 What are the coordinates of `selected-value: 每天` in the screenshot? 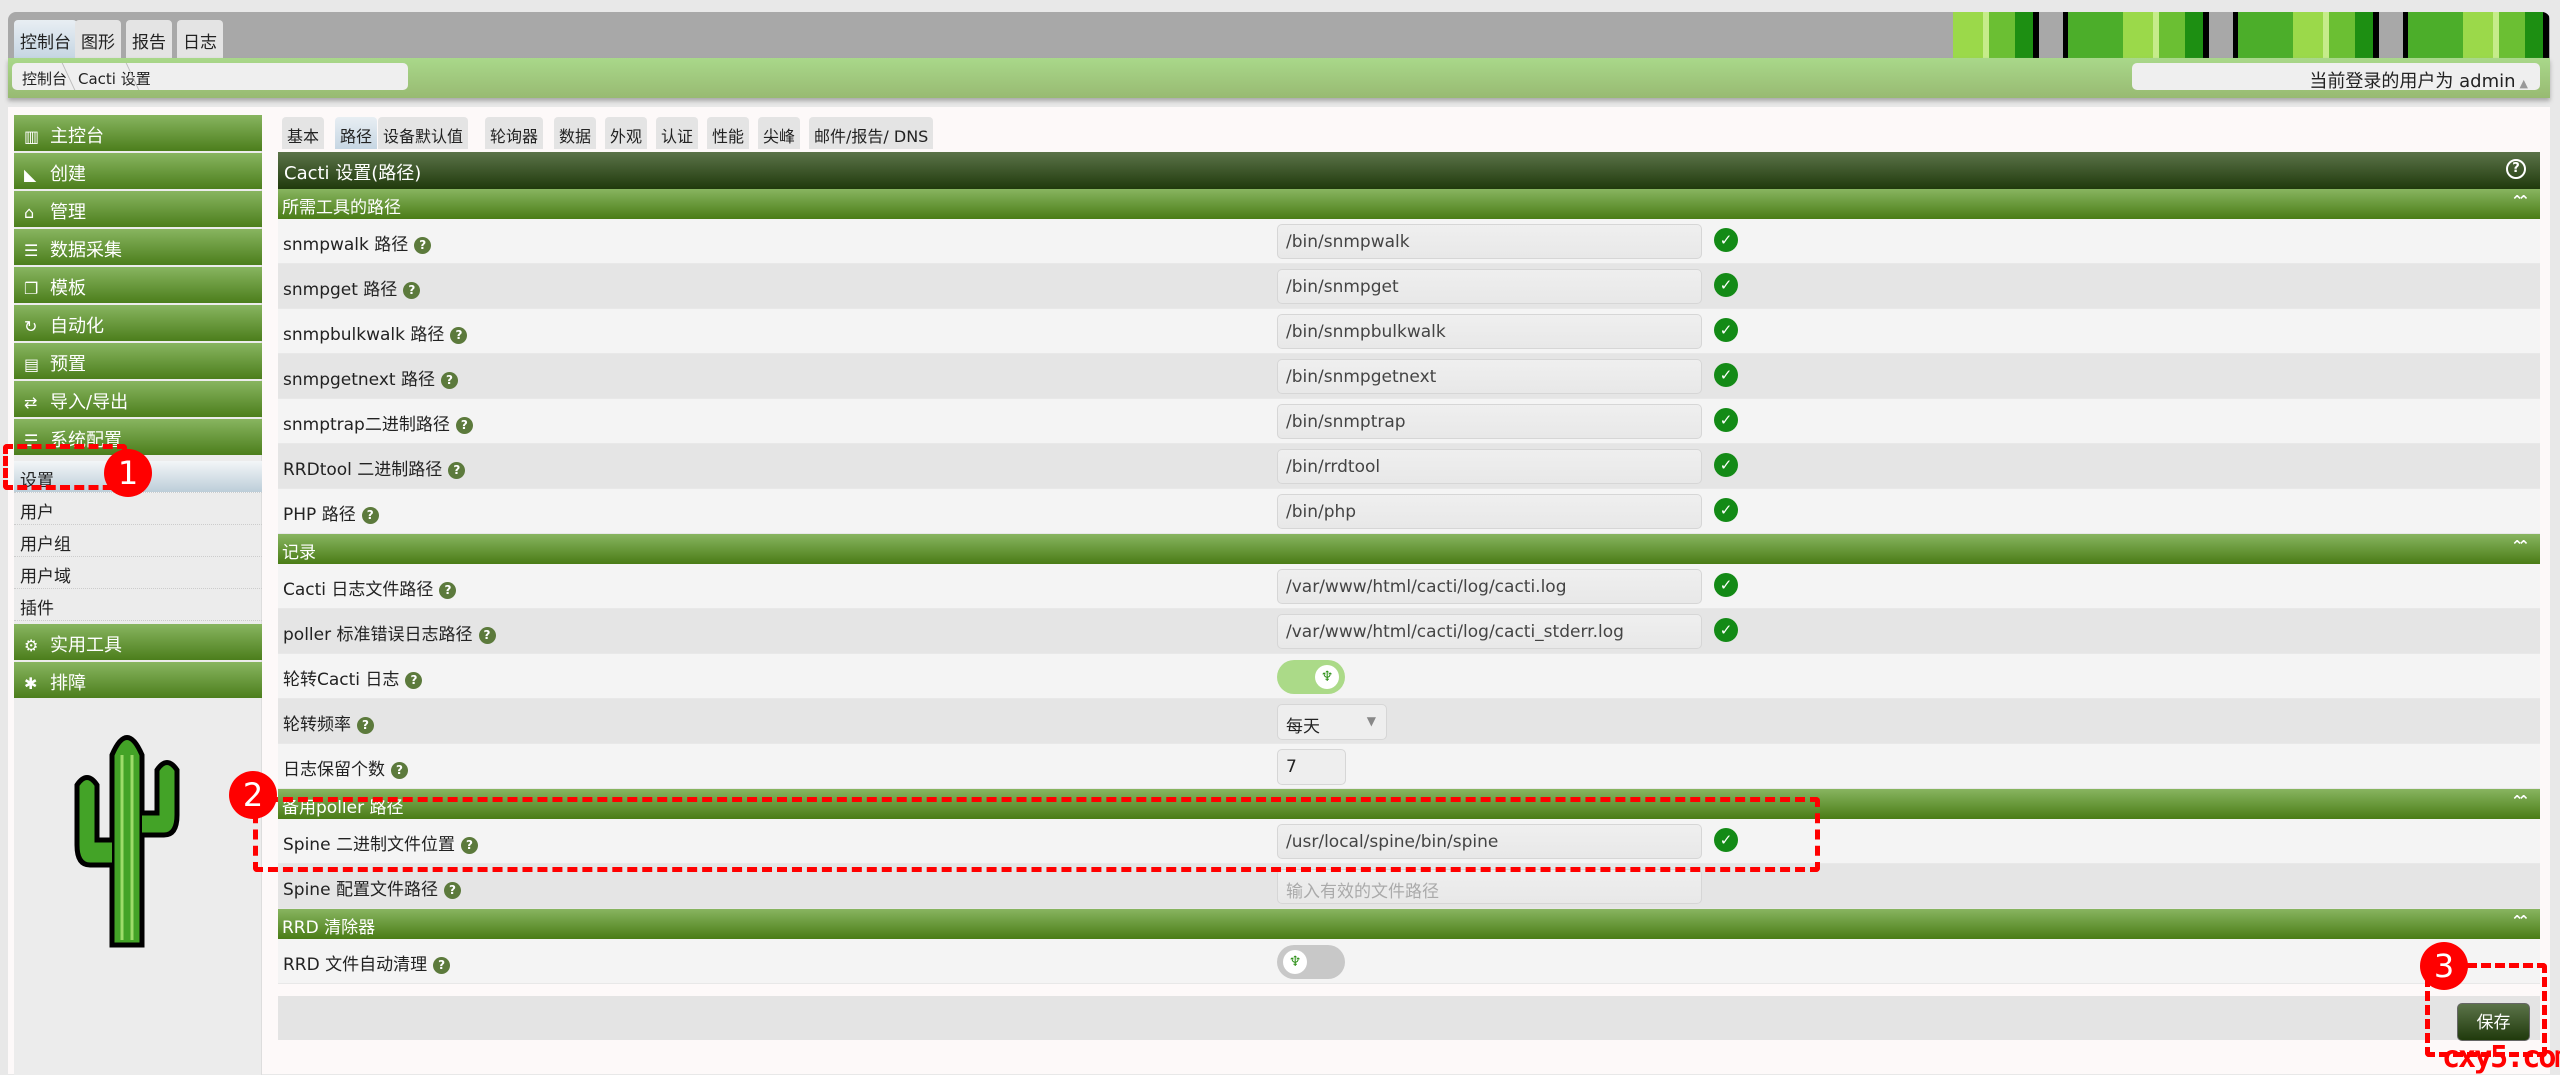 It's located at (1303, 727).